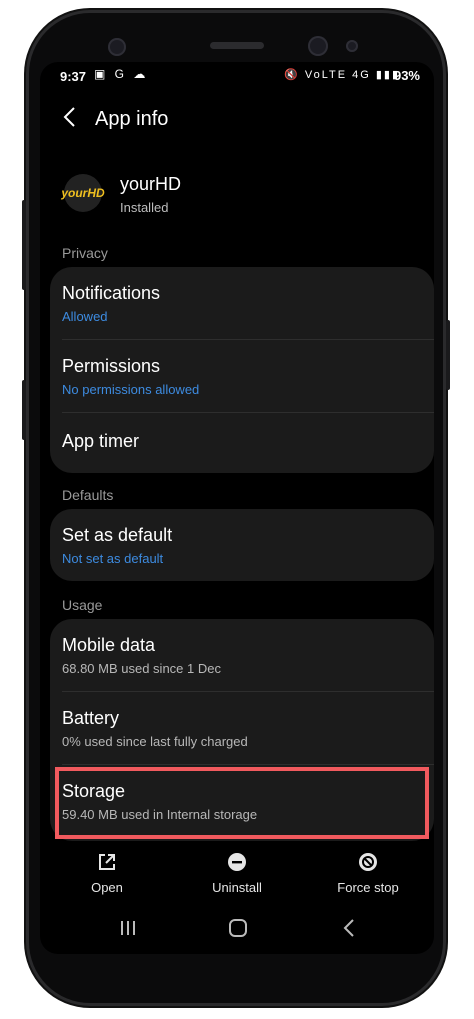 The height and width of the screenshot is (1019, 474). Describe the element at coordinates (101, 441) in the screenshot. I see `list-item-label: App timer` at that location.